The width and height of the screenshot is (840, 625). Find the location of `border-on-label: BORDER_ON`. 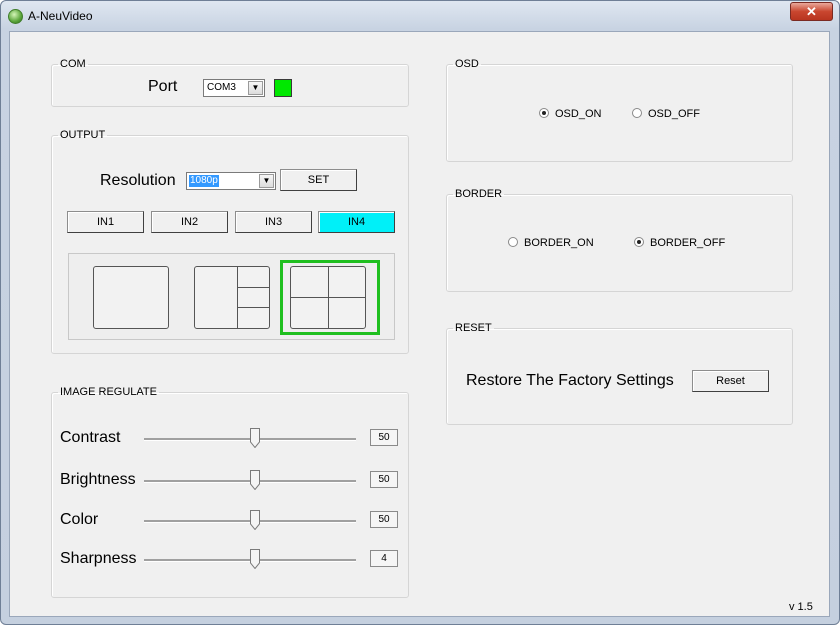

border-on-label: BORDER_ON is located at coordinates (559, 243).